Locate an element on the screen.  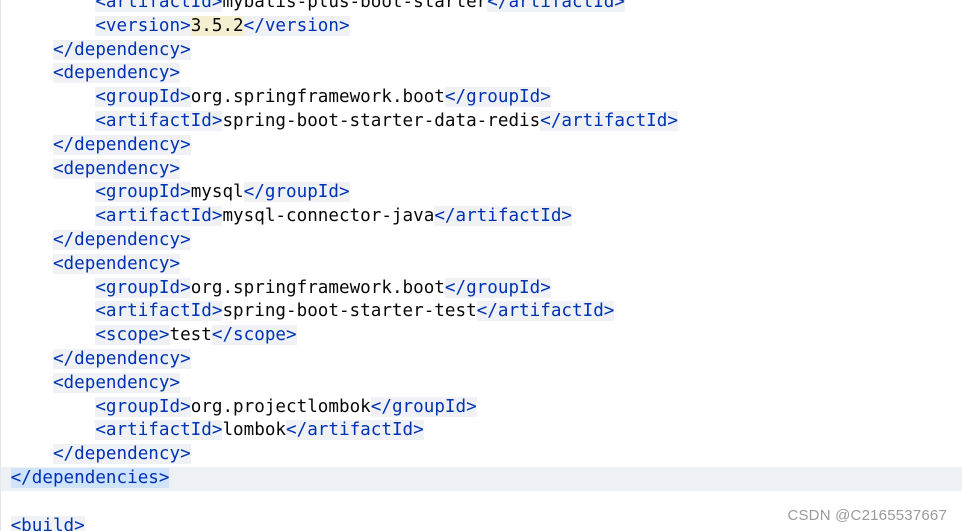
line-text: <version>3.5.2</version> is located at coordinates (175, 25).